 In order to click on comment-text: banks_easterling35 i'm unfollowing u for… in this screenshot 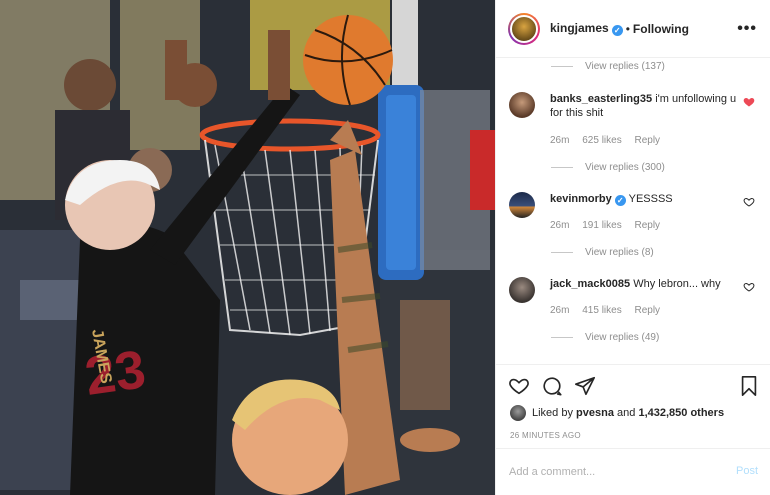, I will do `click(643, 106)`.